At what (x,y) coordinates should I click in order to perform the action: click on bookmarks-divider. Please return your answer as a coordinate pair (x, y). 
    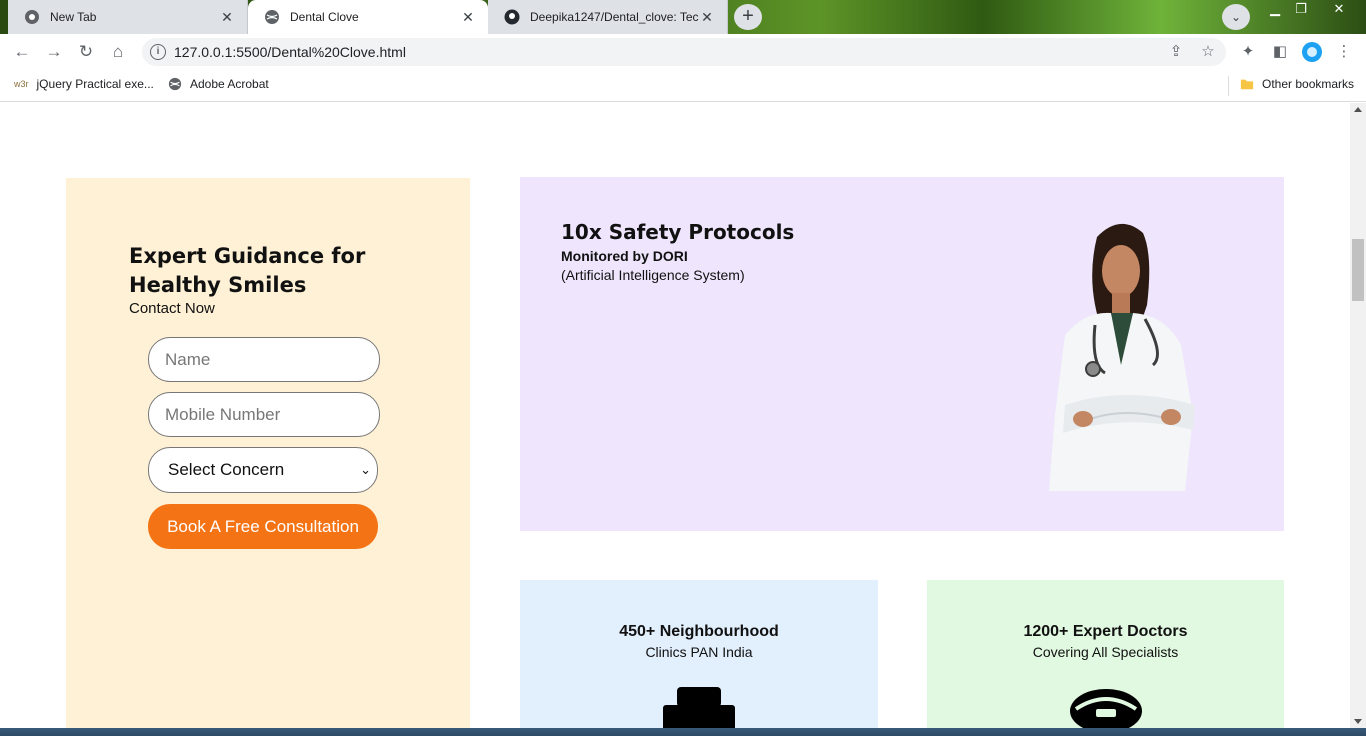
    Looking at the image, I should click on (1228, 86).